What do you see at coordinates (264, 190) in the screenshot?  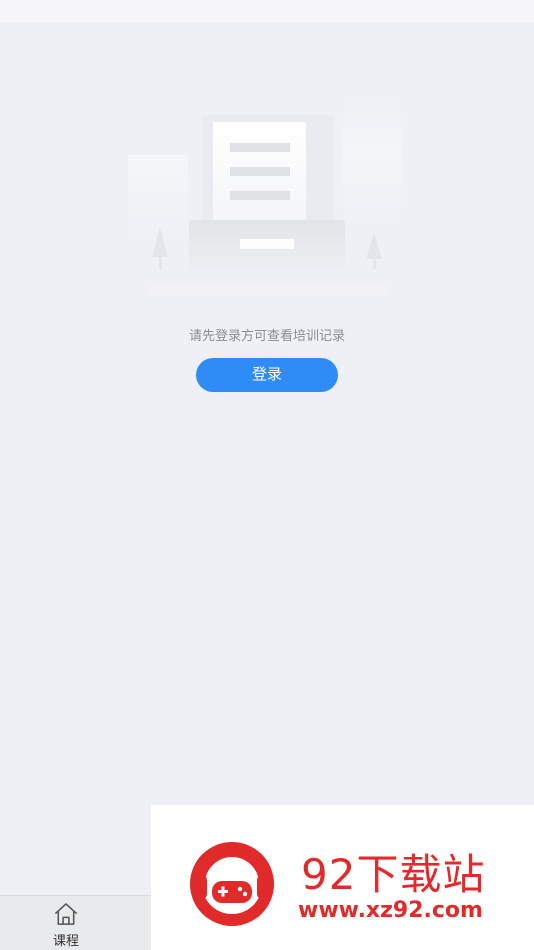 I see `empty-records-illustration` at bounding box center [264, 190].